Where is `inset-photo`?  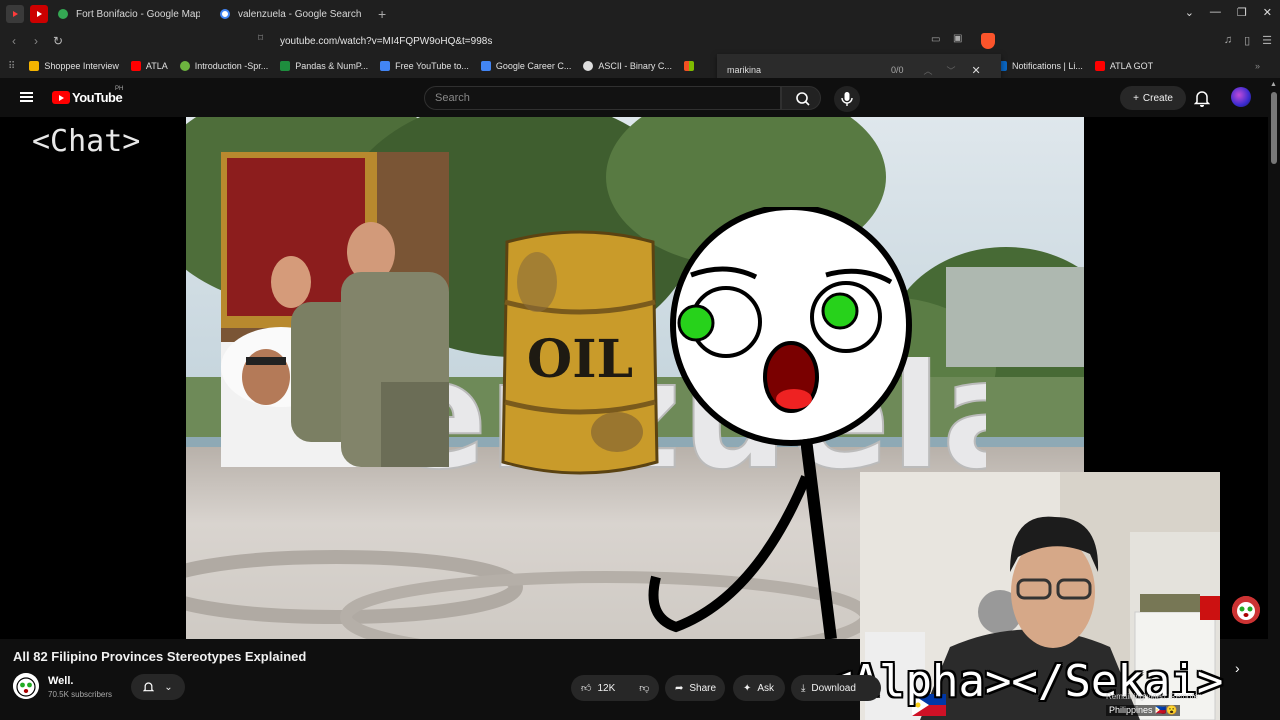 inset-photo is located at coordinates (335, 309).